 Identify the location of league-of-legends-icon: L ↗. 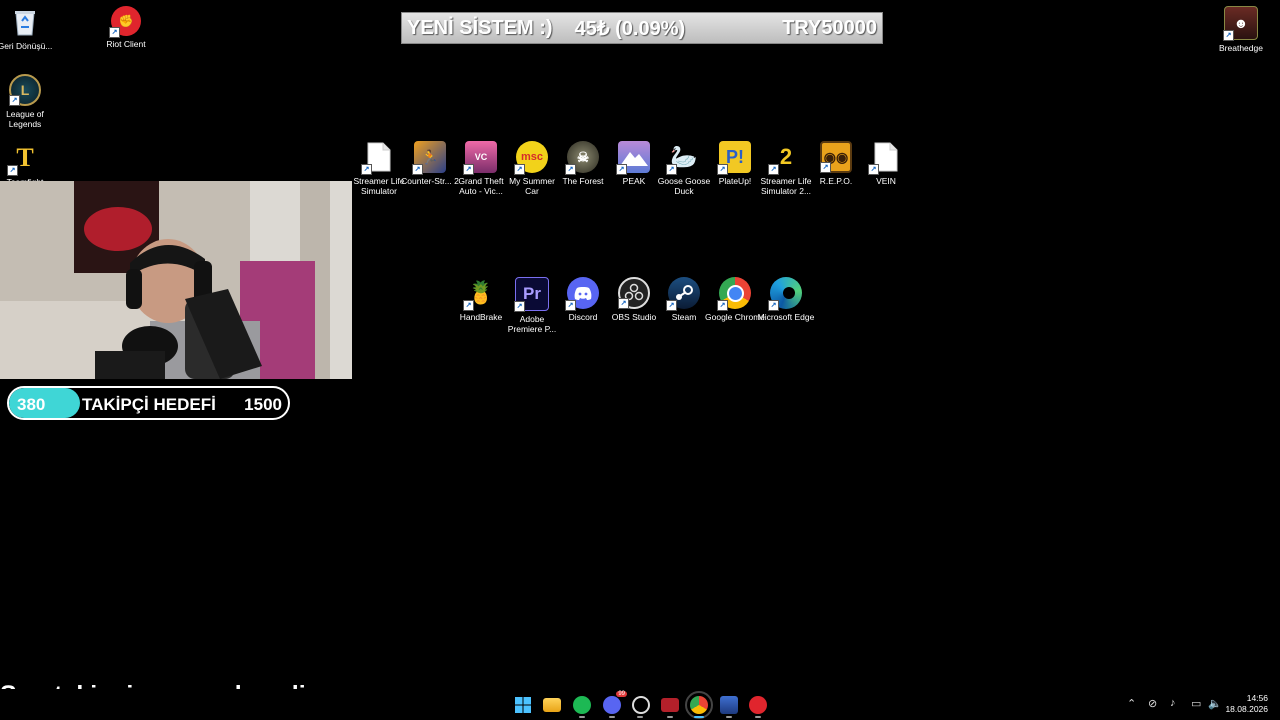
(25, 90).